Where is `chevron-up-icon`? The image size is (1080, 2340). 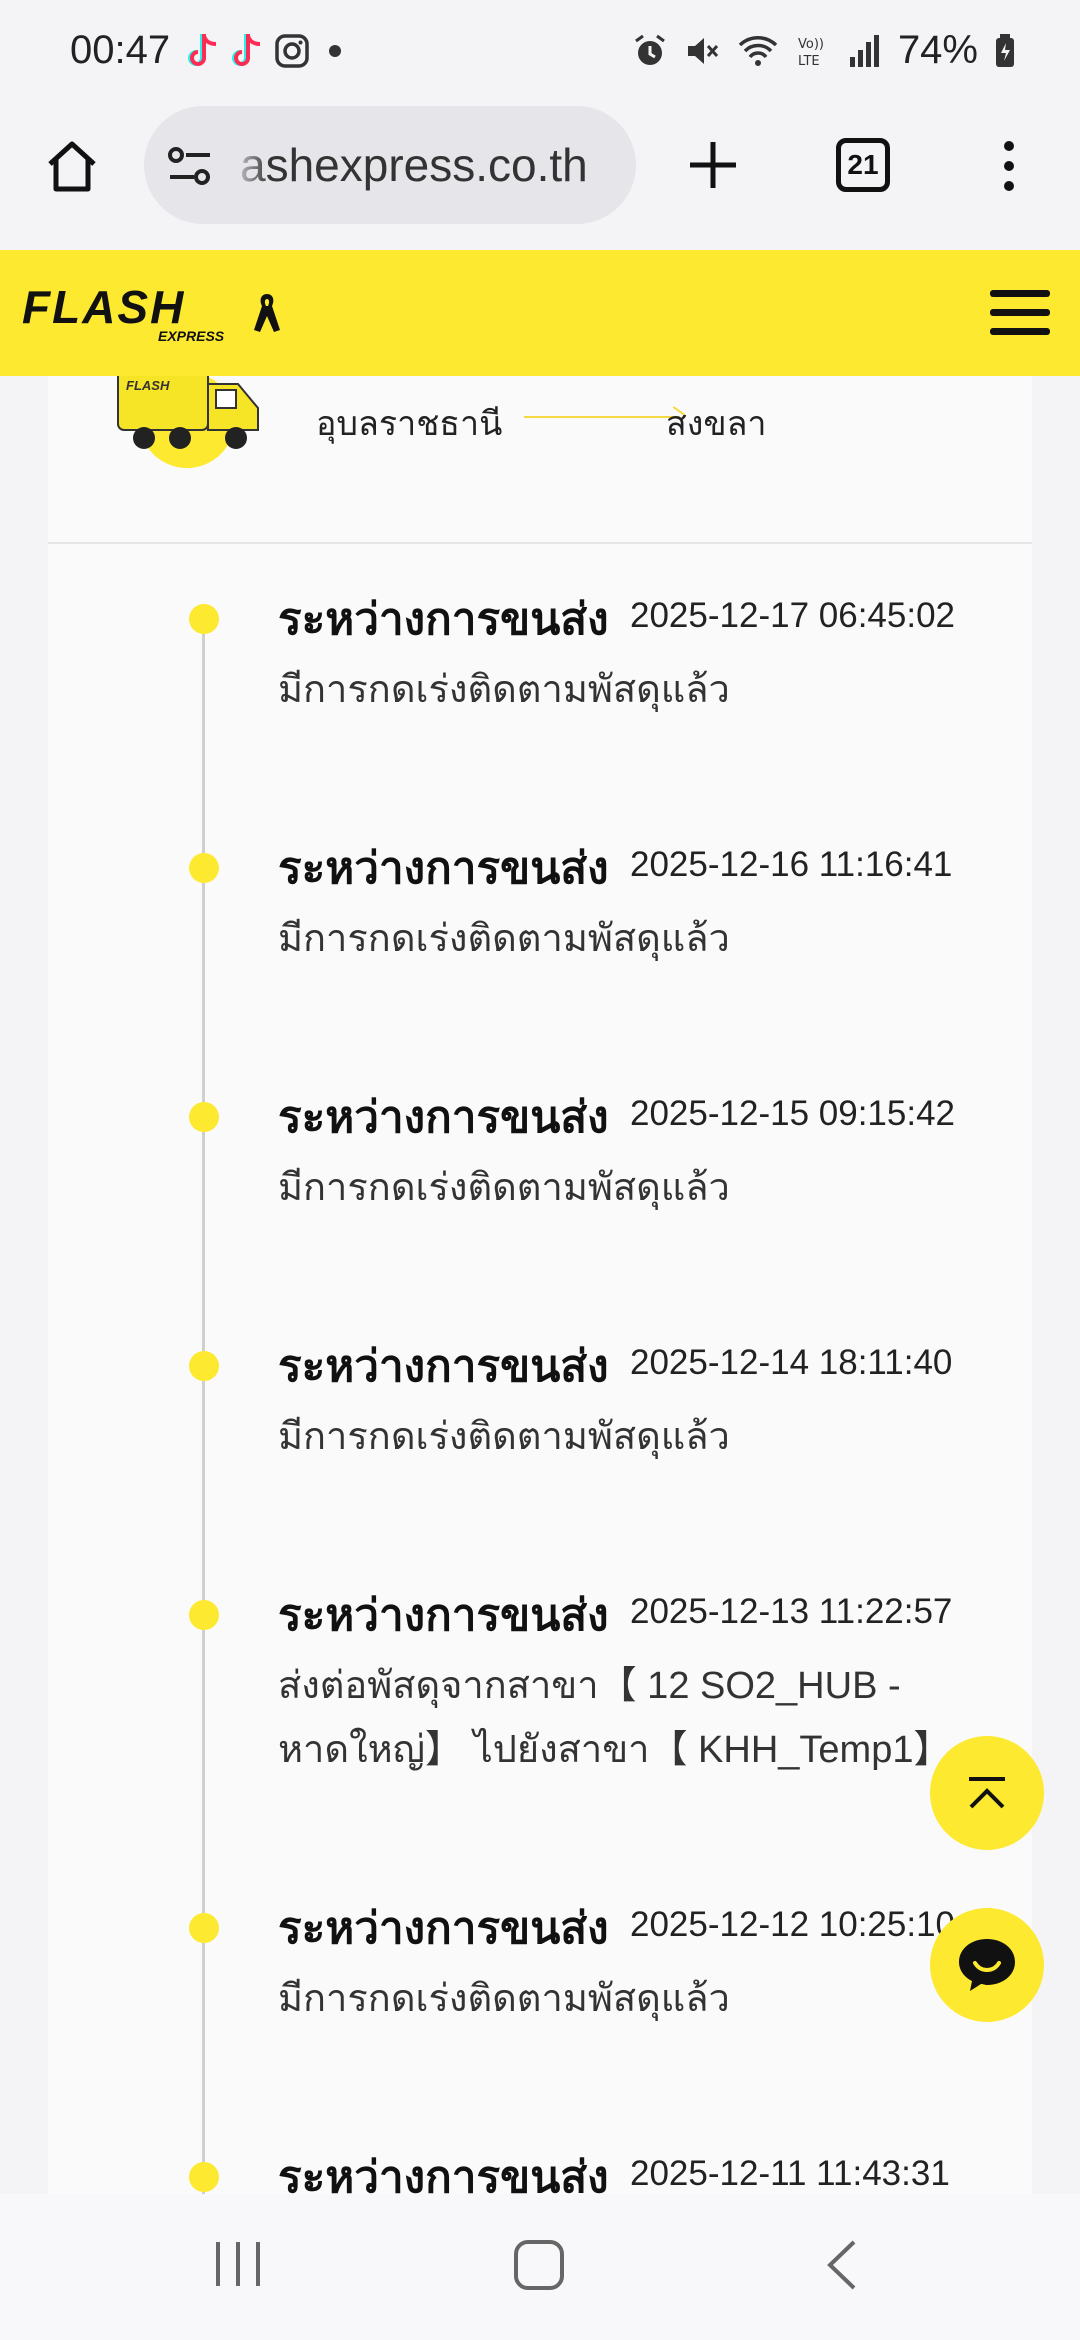 chevron-up-icon is located at coordinates (987, 1793).